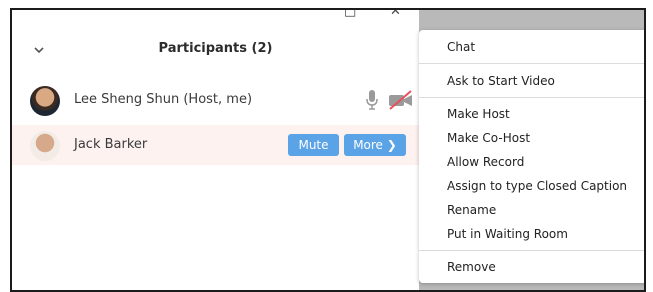 The height and width of the screenshot is (292, 653). Describe the element at coordinates (501, 81) in the screenshot. I see `menu-item-ask-to-start-video: Ask to Start Video` at that location.